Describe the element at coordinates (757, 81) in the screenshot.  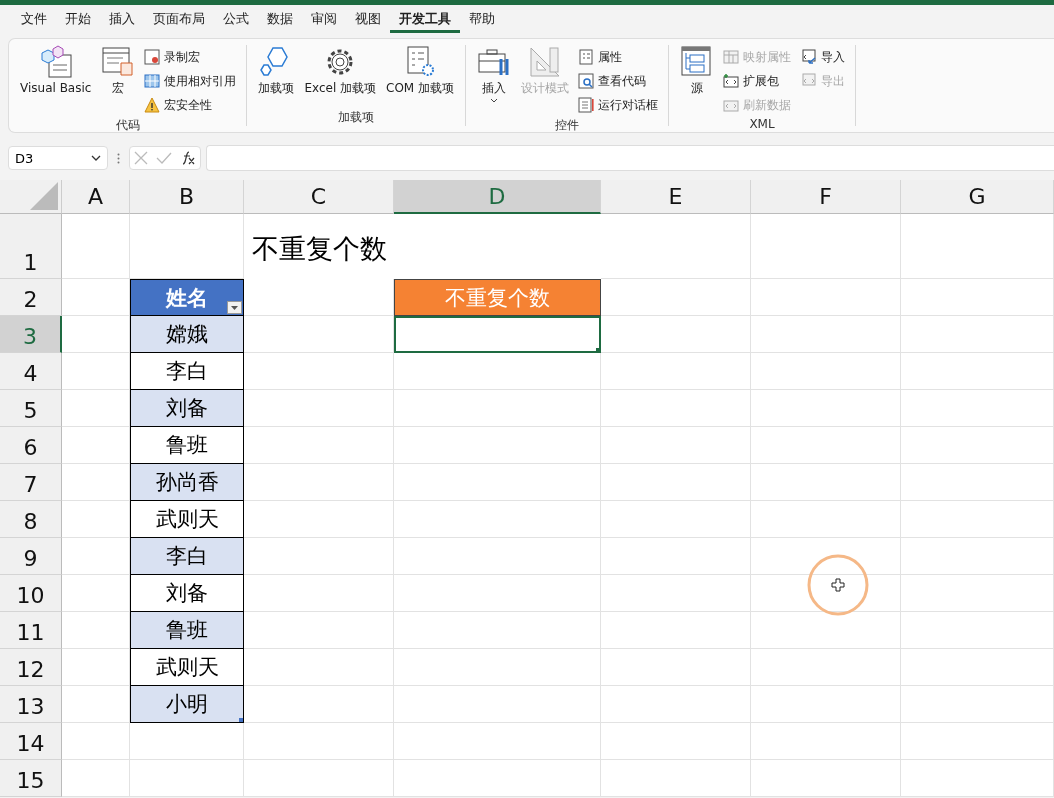
I see `ribbon-button: 扩展包` at that location.